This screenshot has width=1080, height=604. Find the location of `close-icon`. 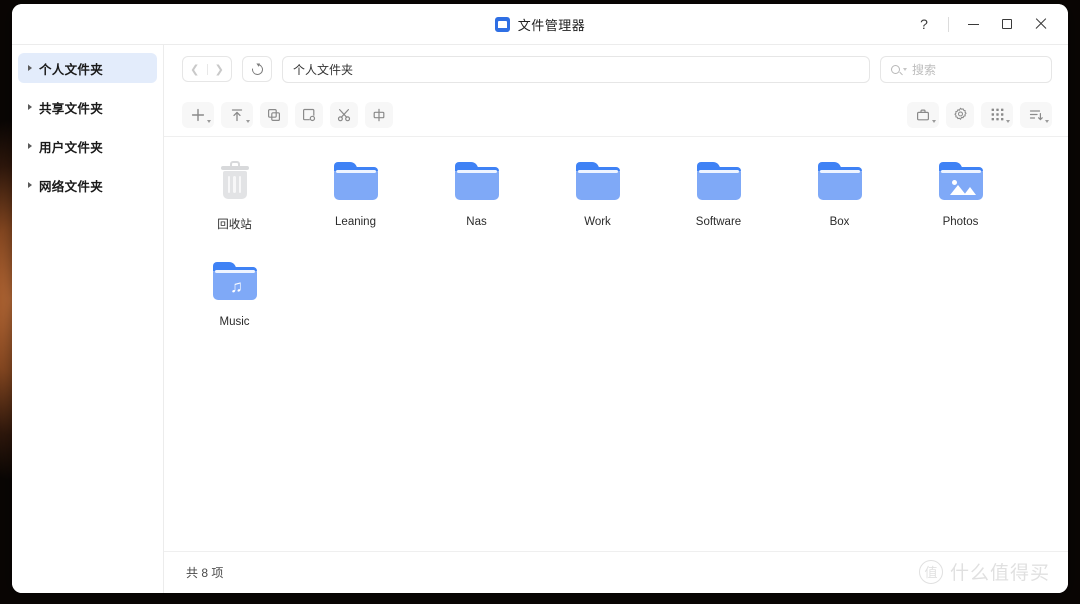

close-icon is located at coordinates (1041, 24).